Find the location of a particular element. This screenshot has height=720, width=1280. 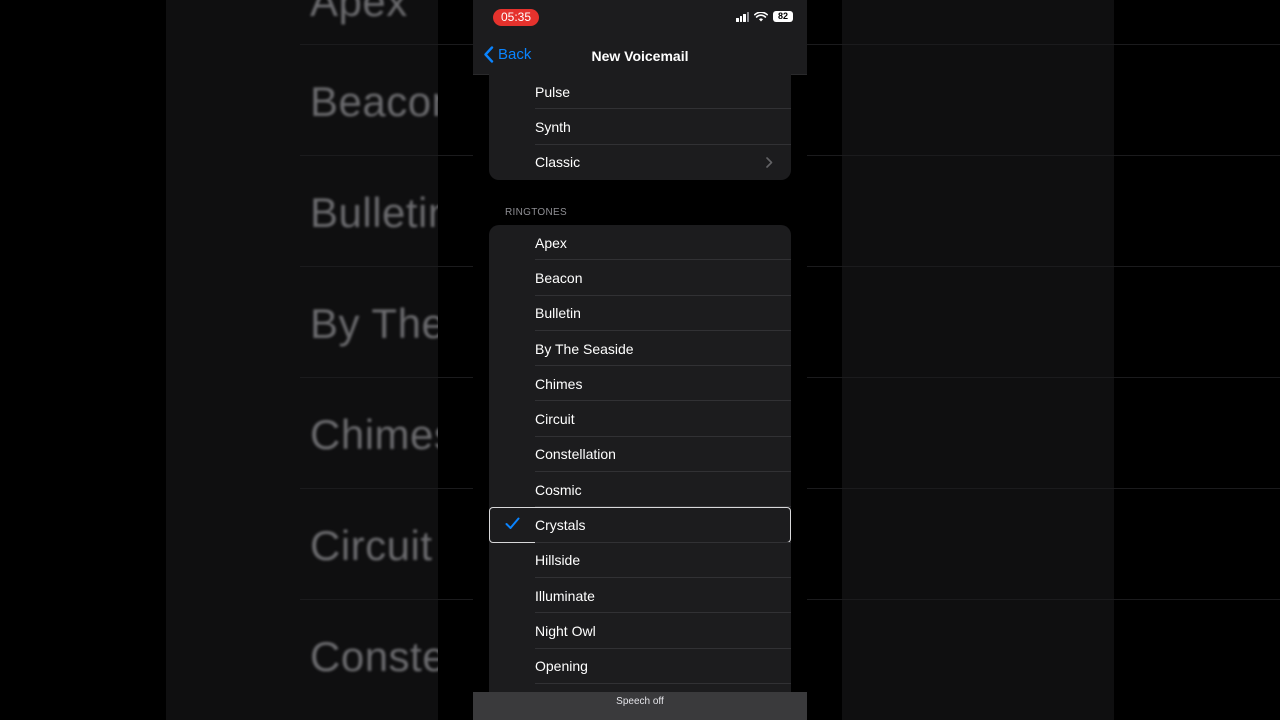

page-title: New Voicemail is located at coordinates (640, 56).